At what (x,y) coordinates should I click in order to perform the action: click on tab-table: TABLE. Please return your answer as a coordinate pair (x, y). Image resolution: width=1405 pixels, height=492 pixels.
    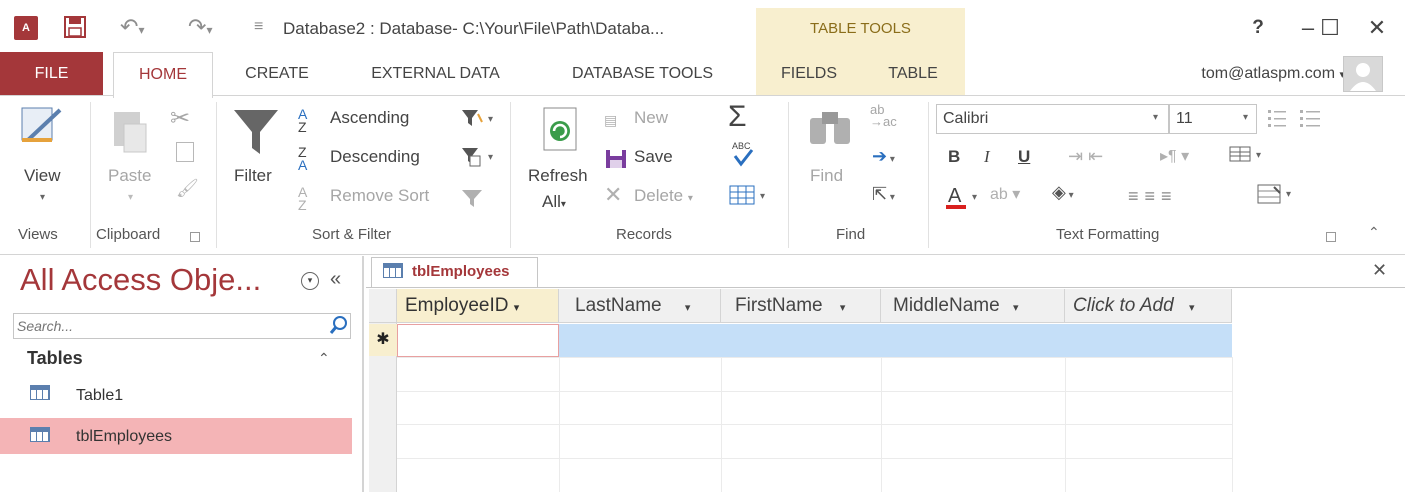
    Looking at the image, I should click on (913, 74).